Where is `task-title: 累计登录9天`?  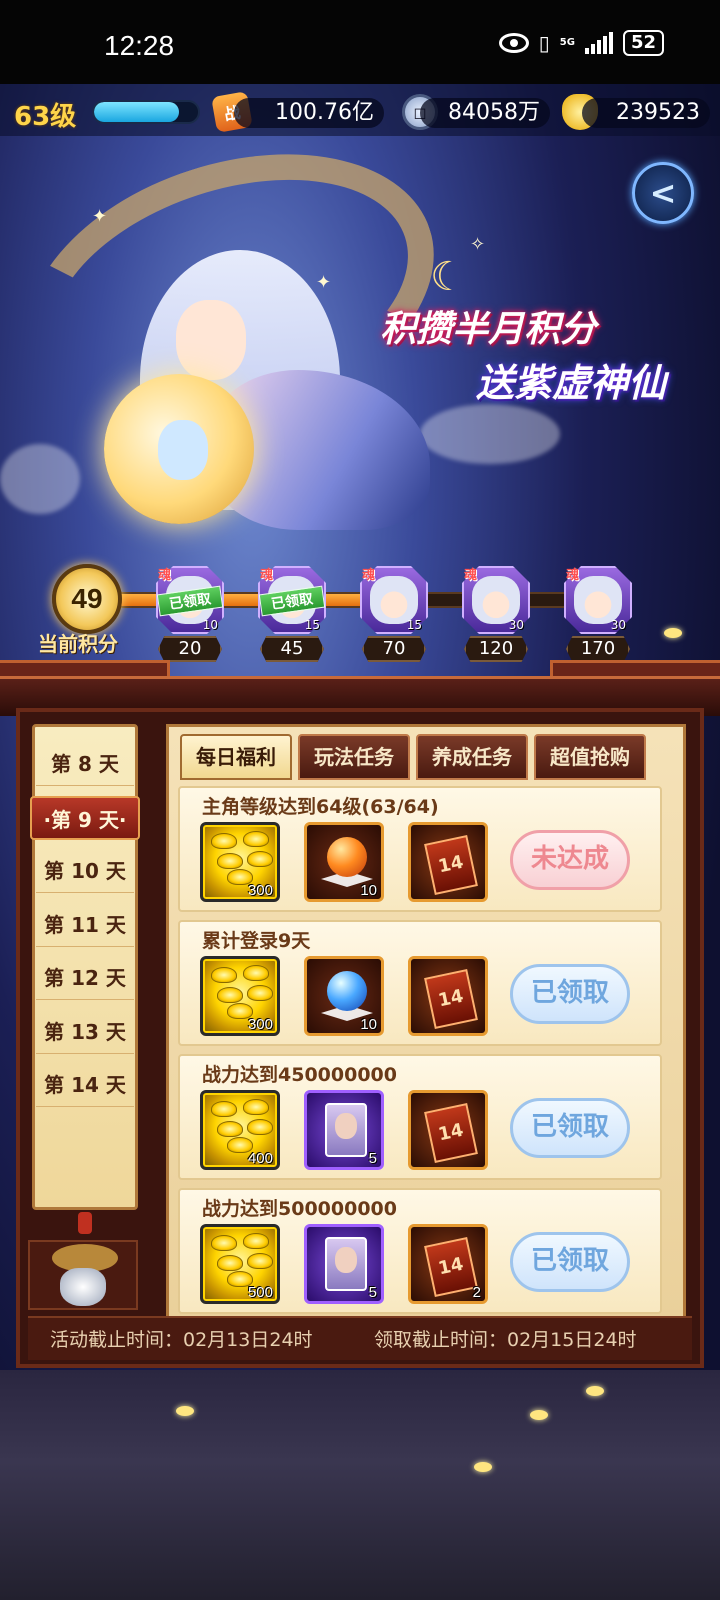 task-title: 累计登录9天 is located at coordinates (256, 941).